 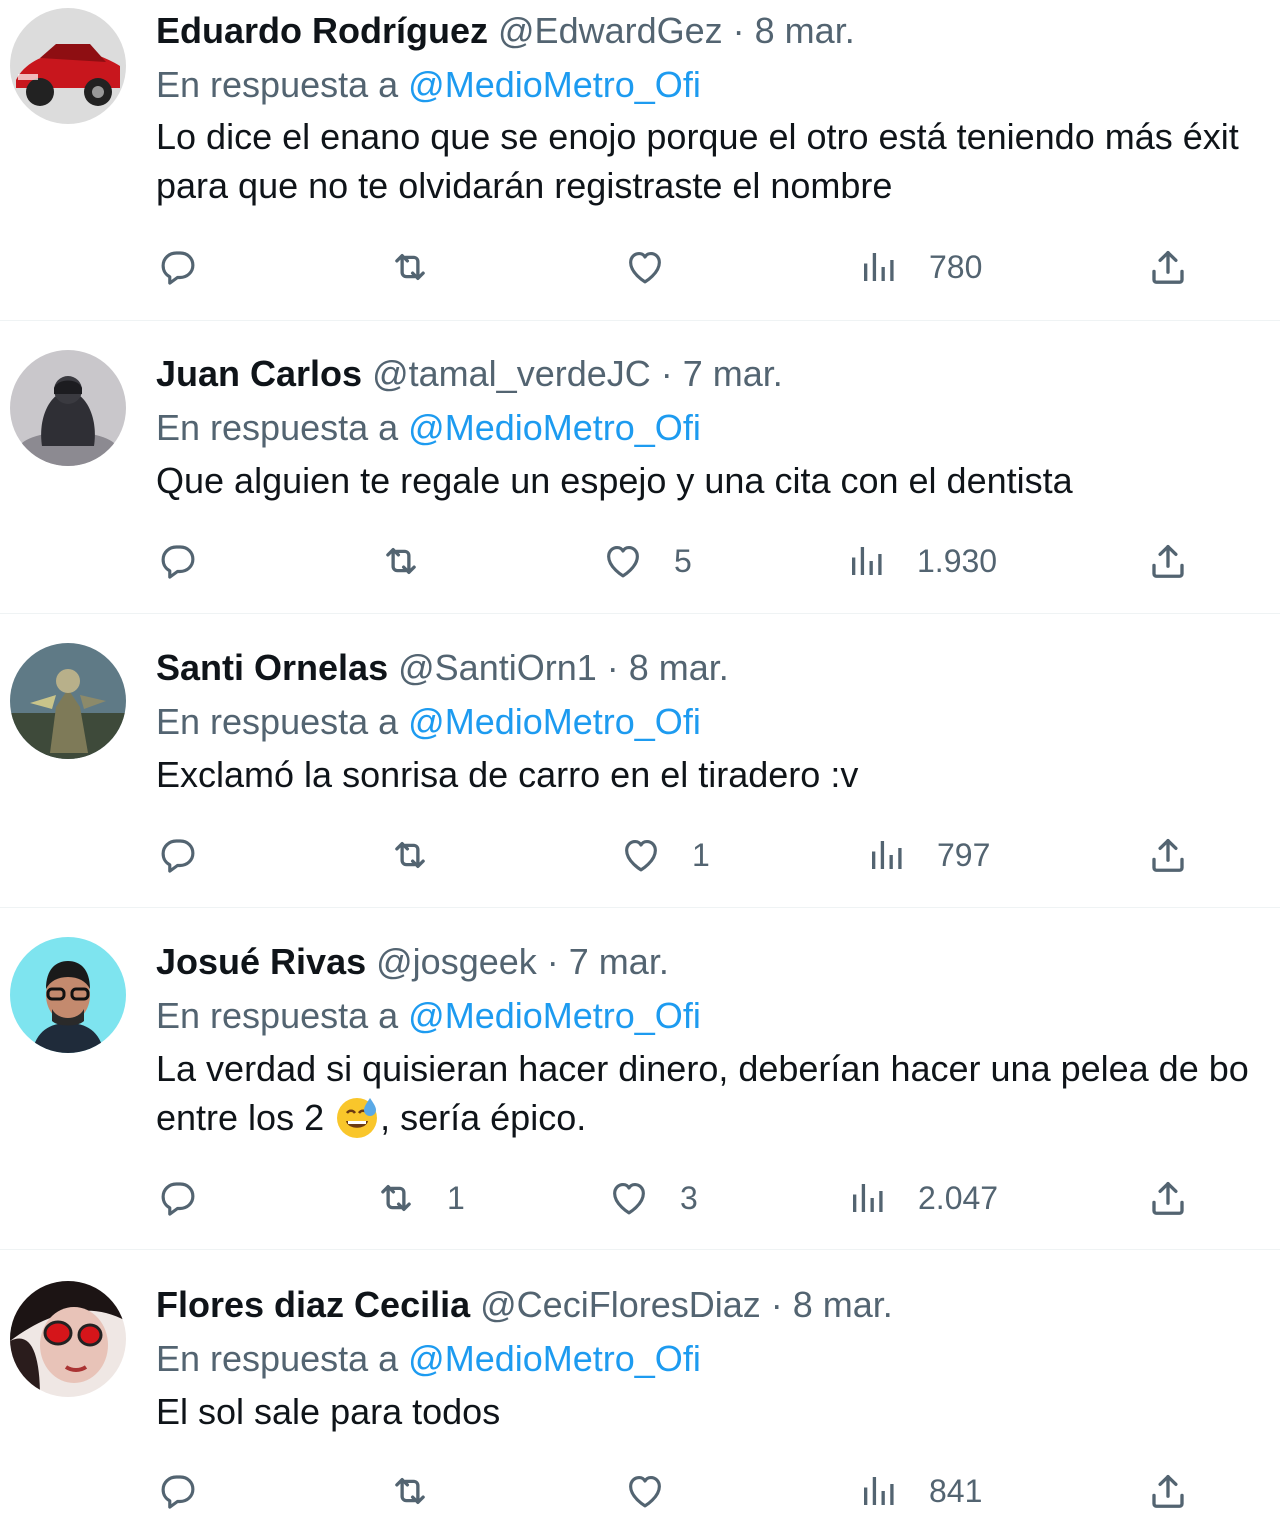 I want to click on views-count: 2.047, so click(x=958, y=1197).